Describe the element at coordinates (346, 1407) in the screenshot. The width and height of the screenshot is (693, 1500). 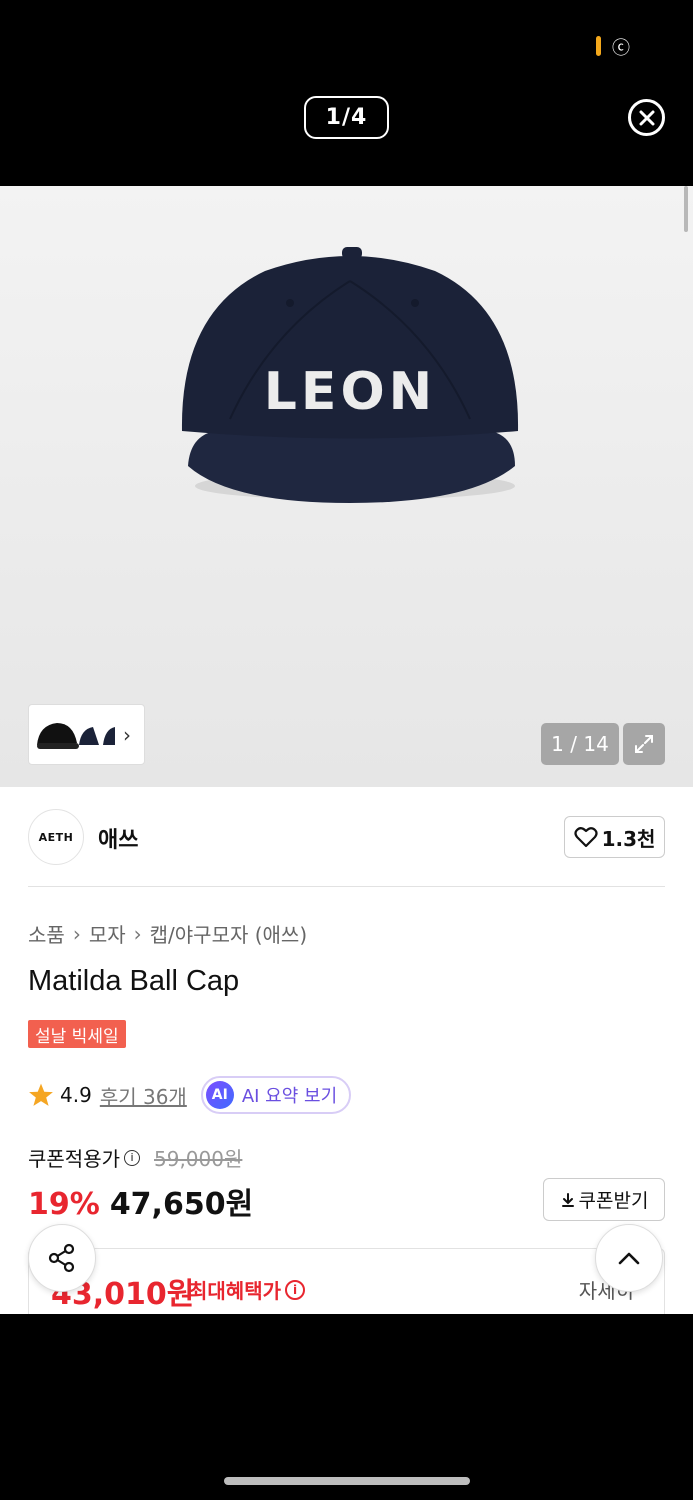
I see `bottom-area` at that location.